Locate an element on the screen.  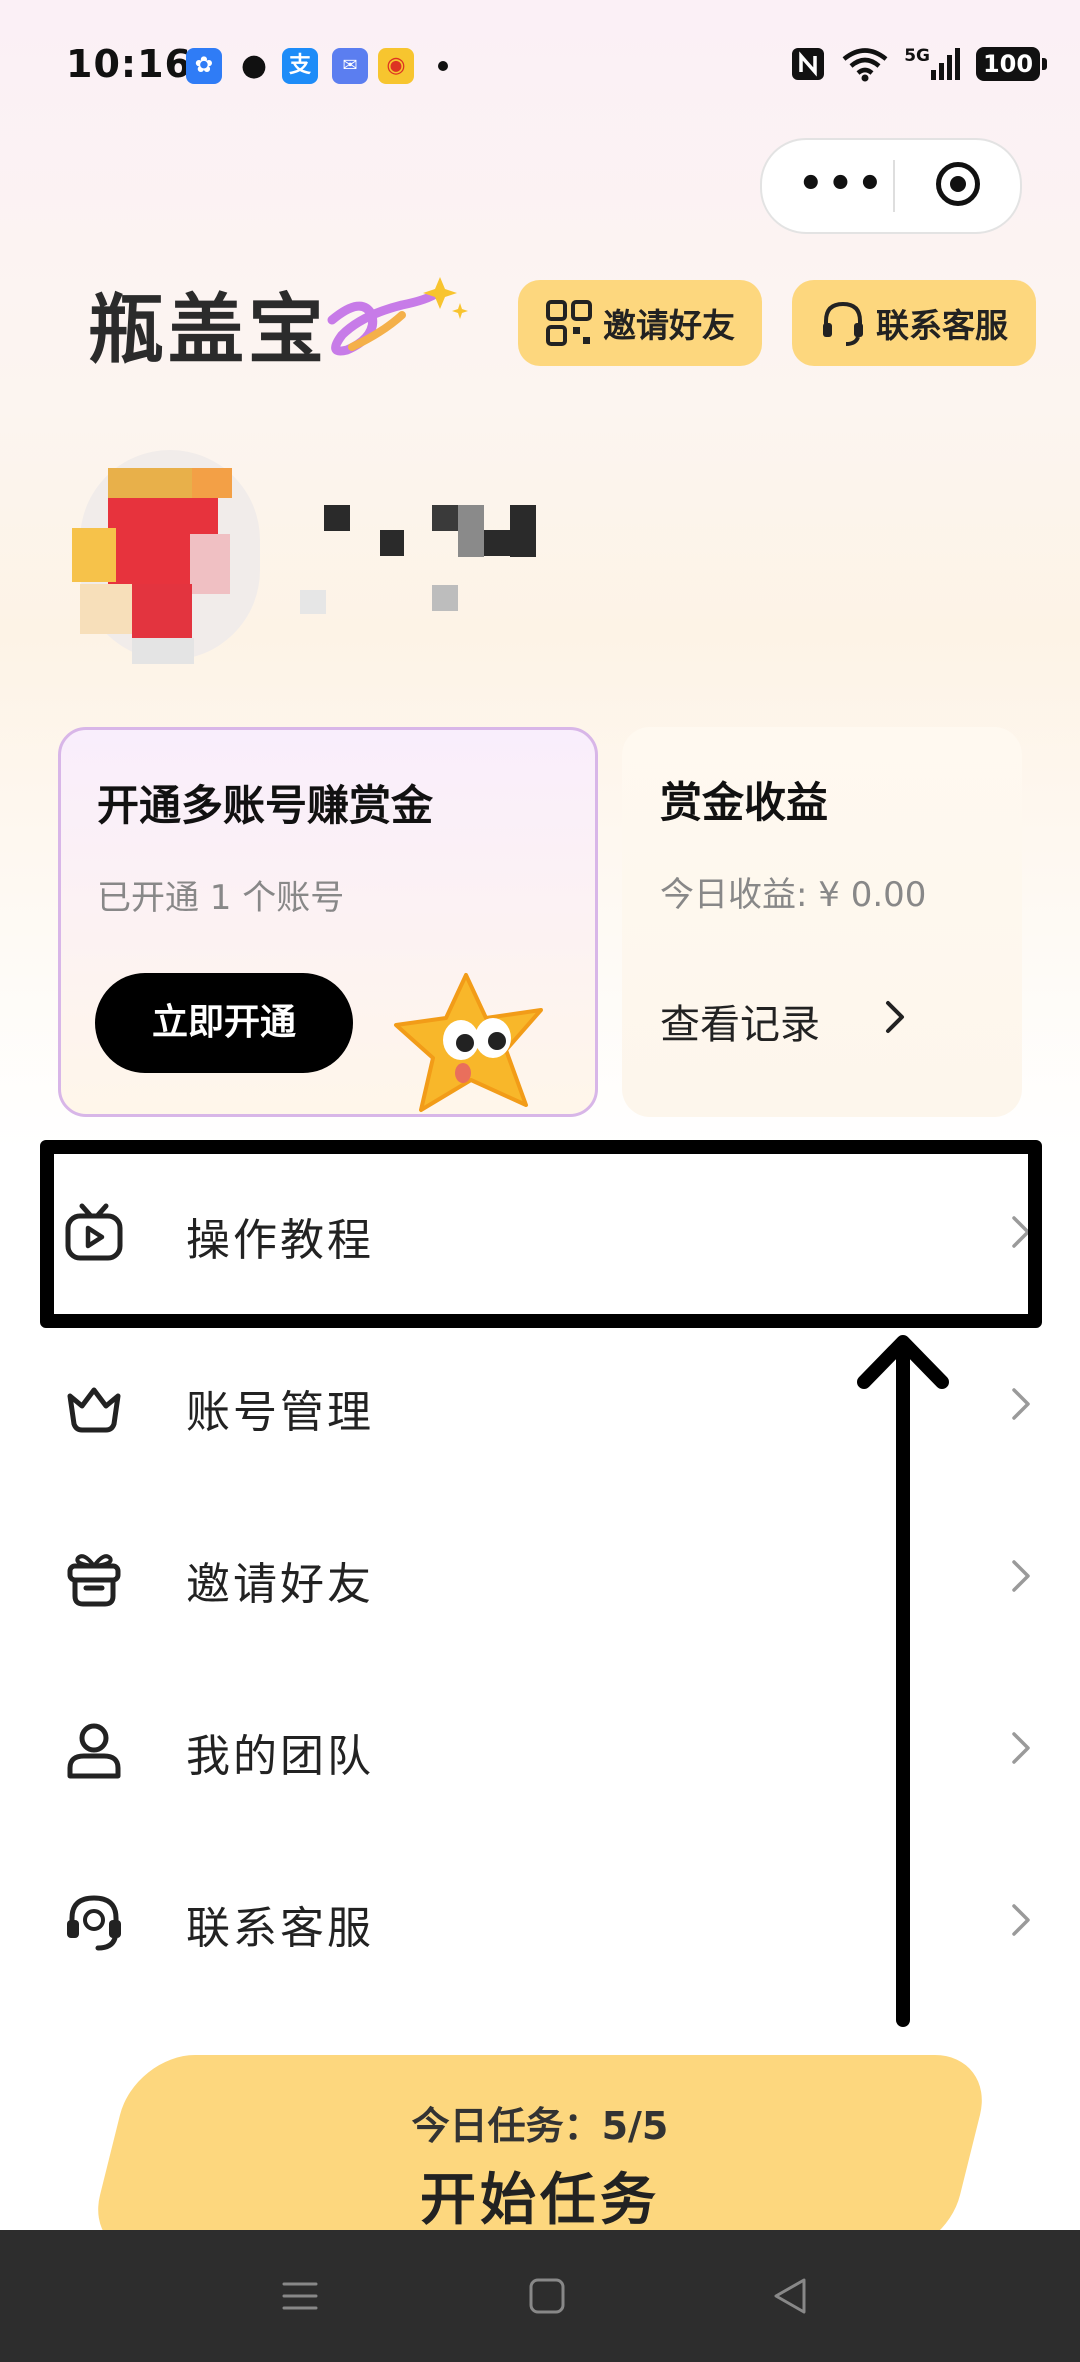
weibo-app-icon: ◉ is located at coordinates (396, 66).